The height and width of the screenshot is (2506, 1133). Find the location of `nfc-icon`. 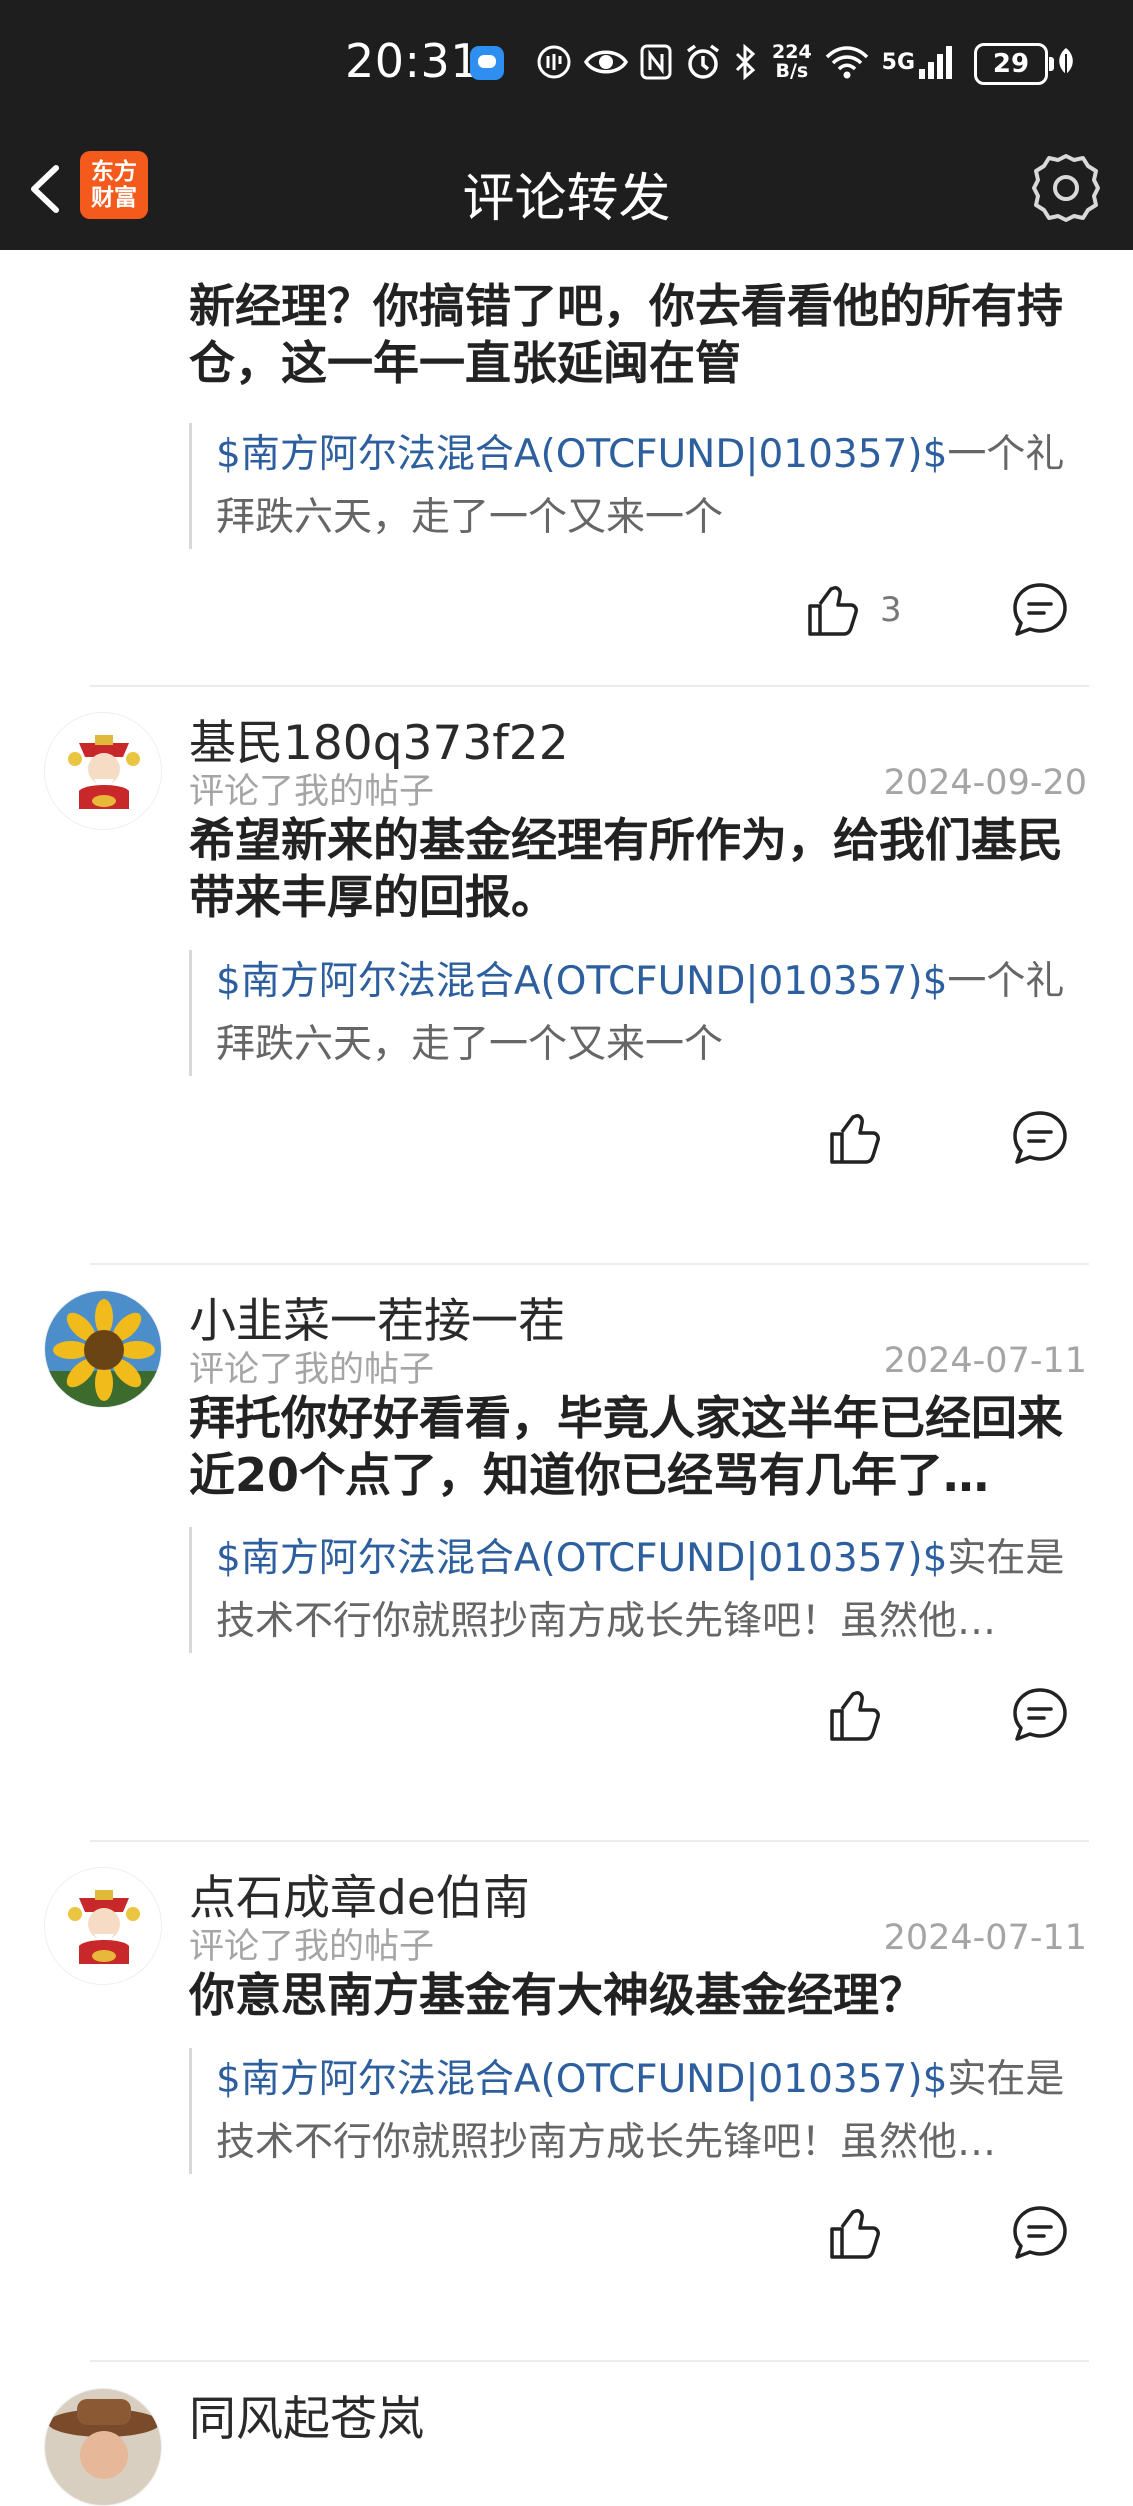

nfc-icon is located at coordinates (656, 62).